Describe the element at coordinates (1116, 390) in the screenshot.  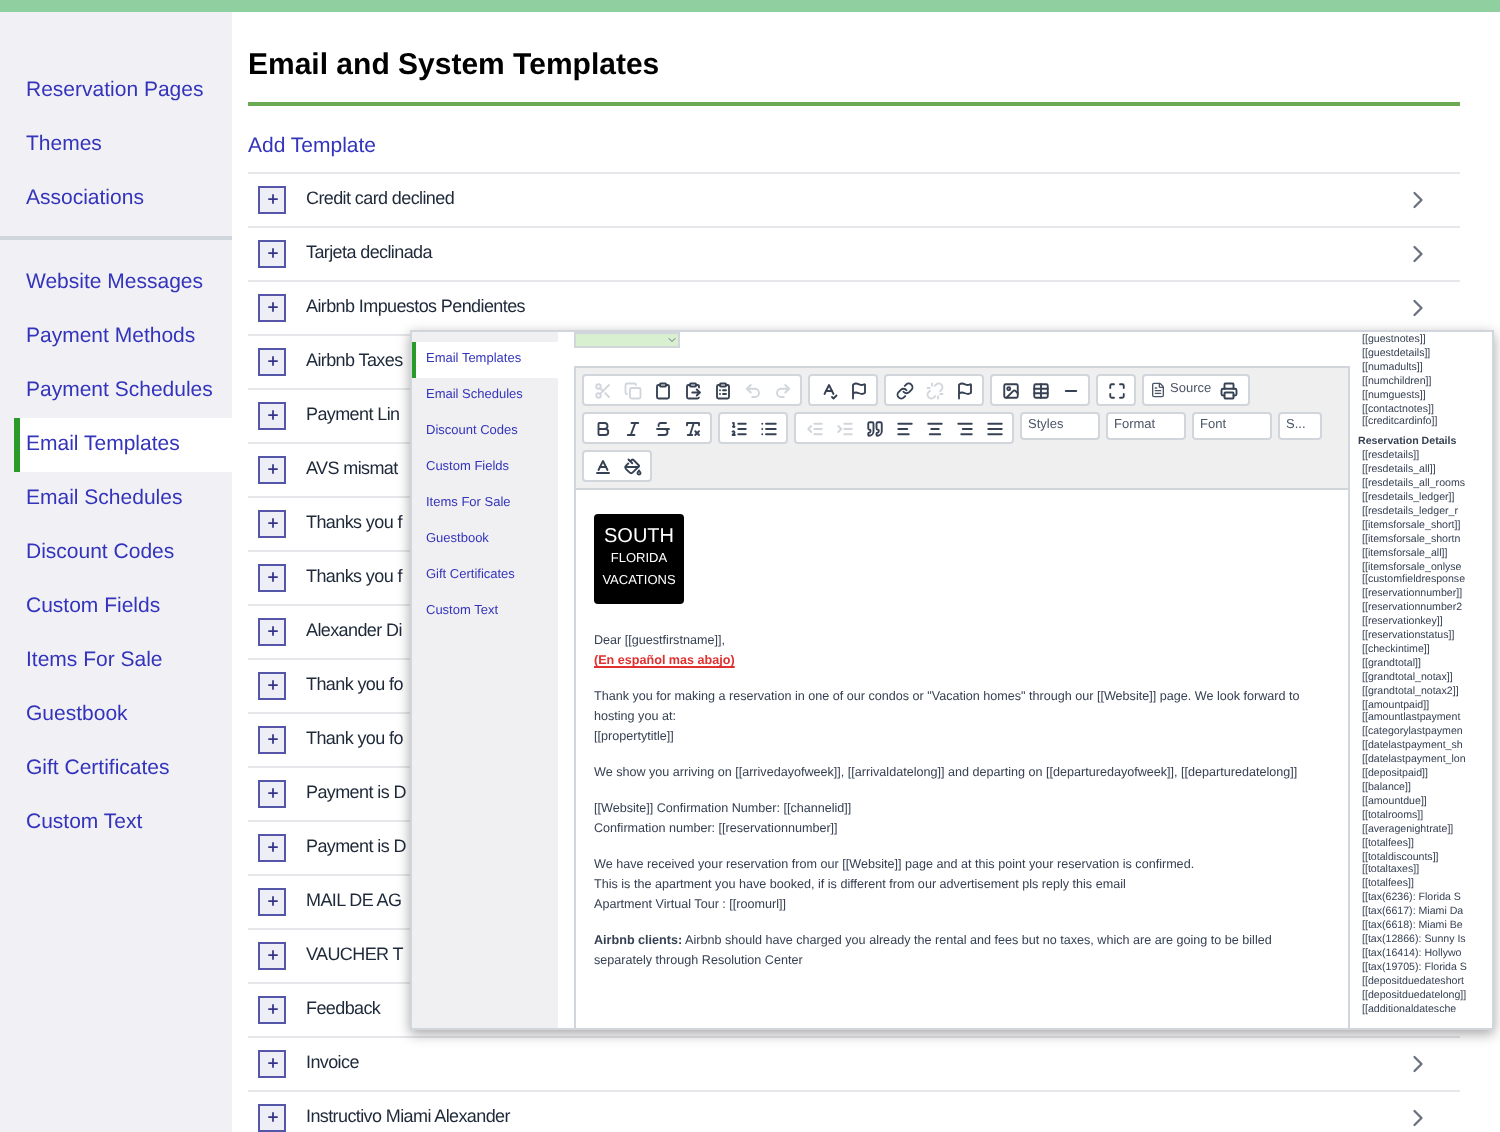
I see `maximize-icon` at that location.